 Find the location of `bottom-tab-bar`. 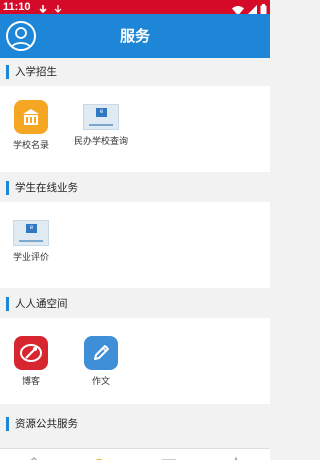

bottom-tab-bar is located at coordinates (135, 454).